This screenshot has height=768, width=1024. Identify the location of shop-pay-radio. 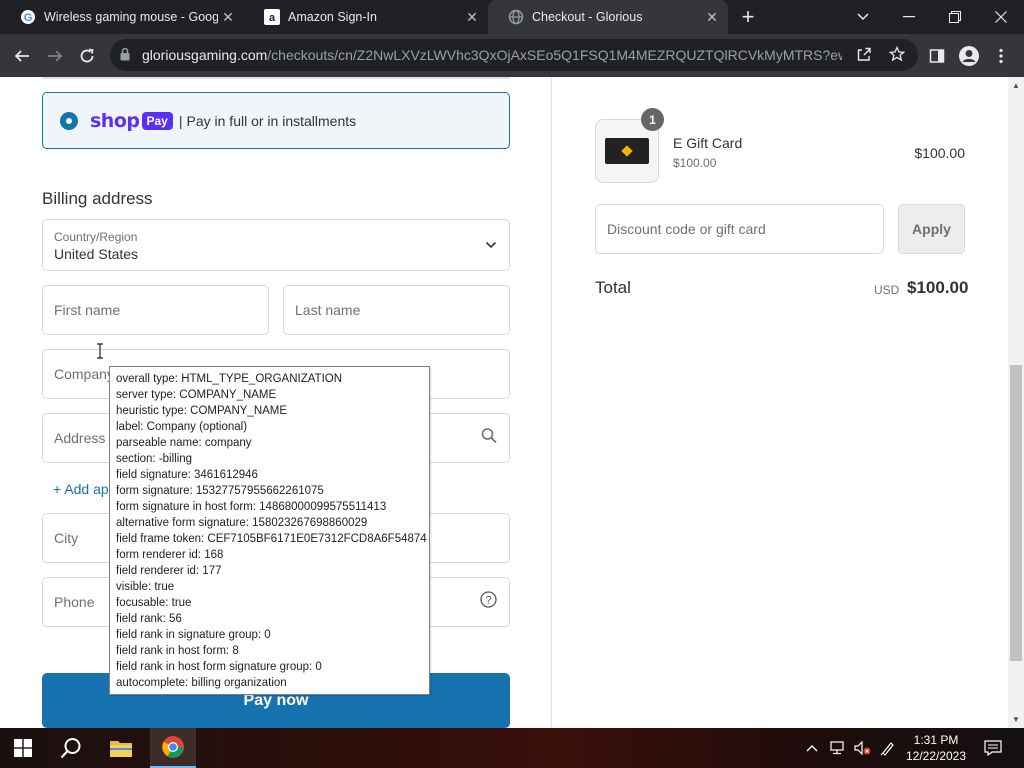
(69, 120).